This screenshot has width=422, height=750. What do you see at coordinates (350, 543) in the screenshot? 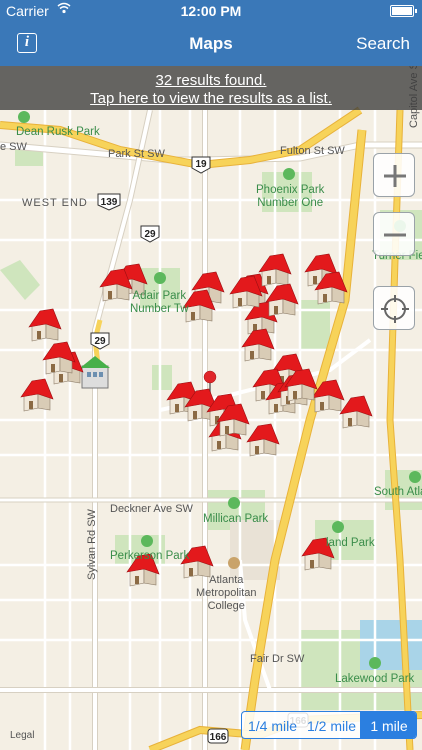
I see `label-leland-park: land Park` at bounding box center [350, 543].